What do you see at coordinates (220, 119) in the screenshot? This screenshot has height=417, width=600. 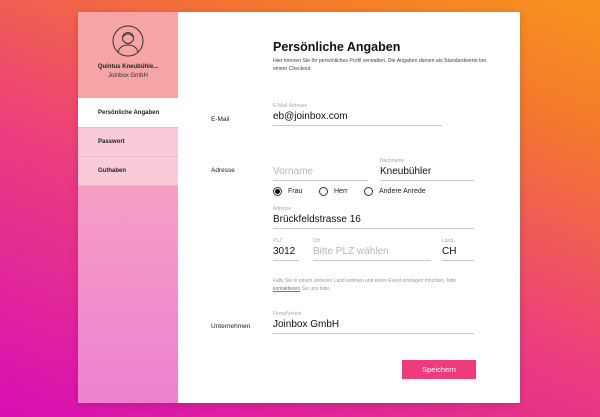 I see `section-label-email: E-Mail` at bounding box center [220, 119].